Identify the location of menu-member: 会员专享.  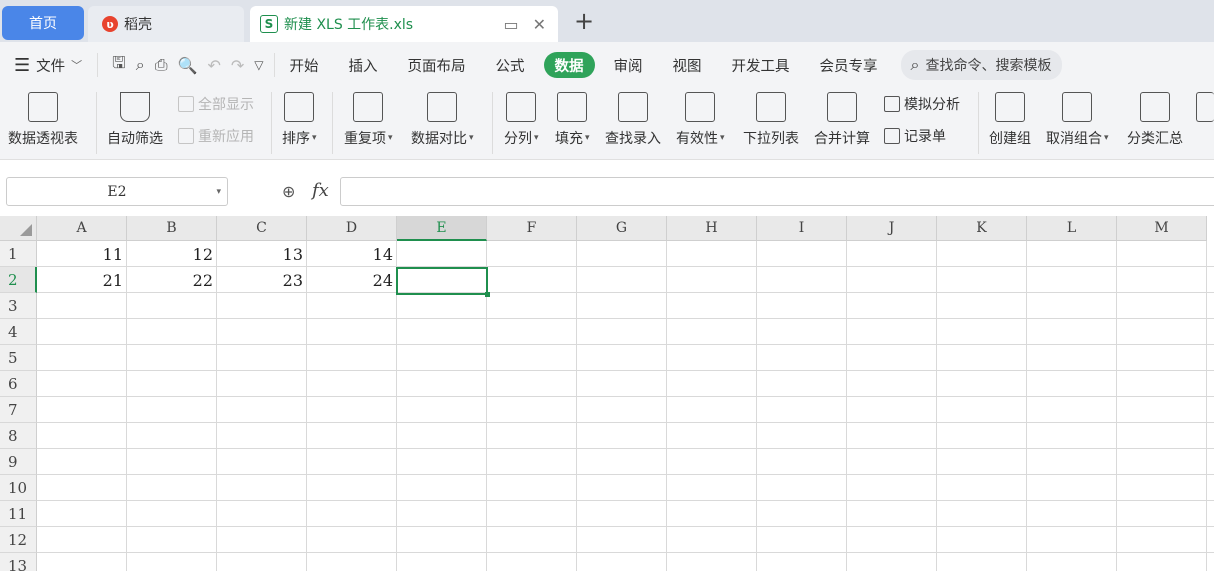
(849, 65).